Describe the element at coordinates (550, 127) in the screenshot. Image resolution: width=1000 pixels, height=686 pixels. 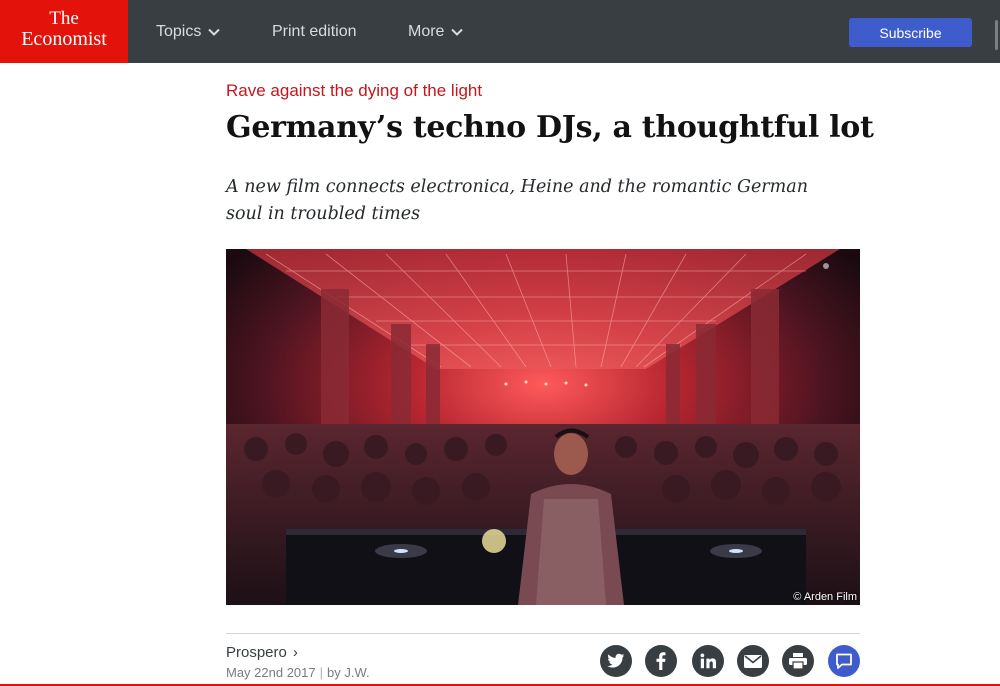
I see `article-headline: Germany’s techno DJs, a thoughtful lot` at that location.